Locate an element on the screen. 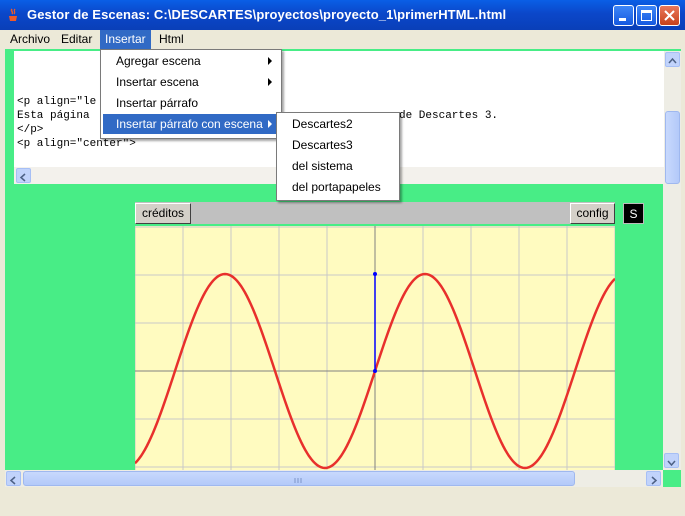 The height and width of the screenshot is (516, 685). main-vertical-scrollbar is located at coordinates (672, 327).